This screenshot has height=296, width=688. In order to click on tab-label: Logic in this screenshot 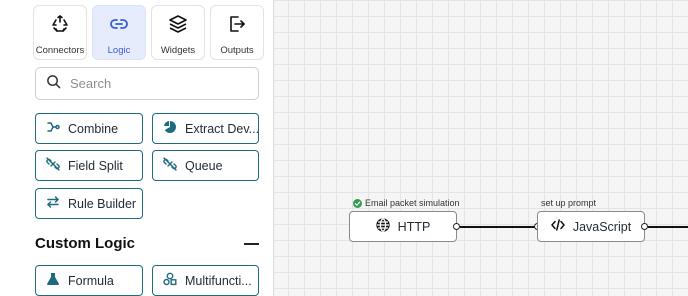, I will do `click(119, 50)`.